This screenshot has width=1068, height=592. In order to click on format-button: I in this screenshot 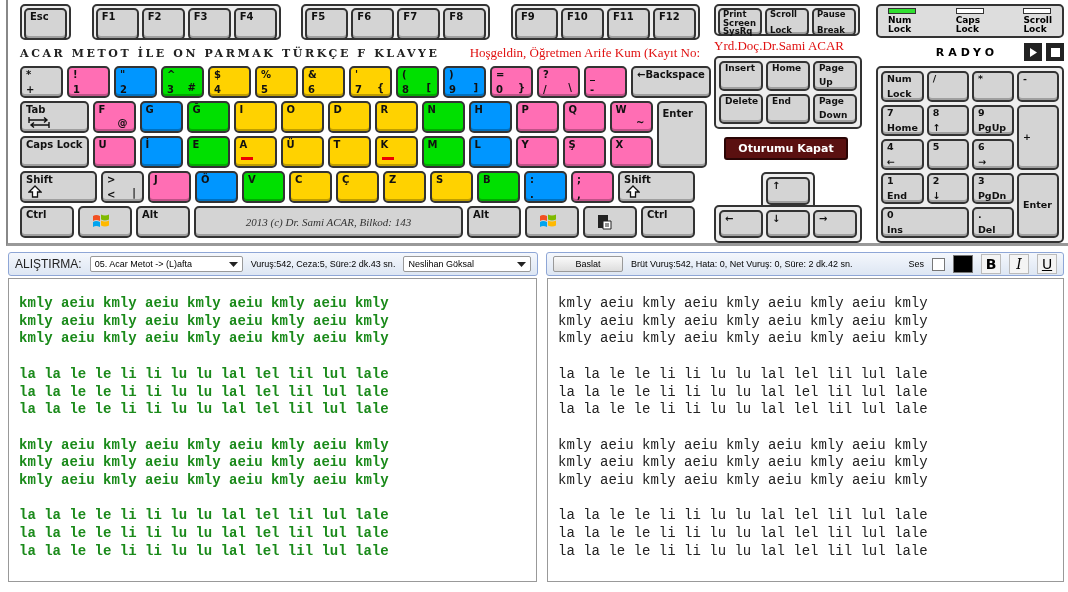, I will do `click(1019, 264)`.